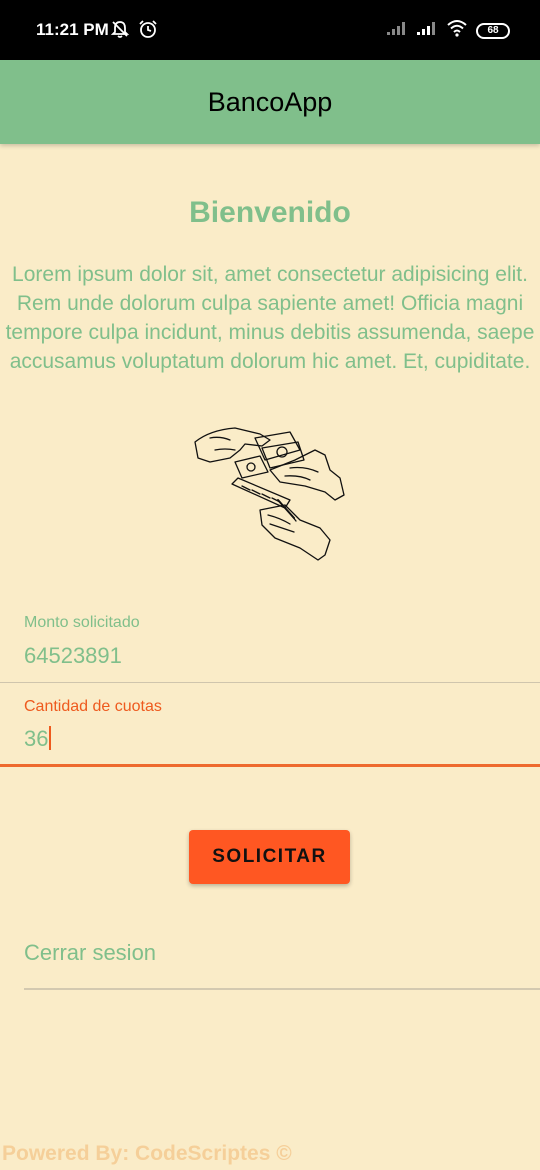 This screenshot has width=540, height=1170. I want to click on solicitar-button: SOLICITAR, so click(269, 857).